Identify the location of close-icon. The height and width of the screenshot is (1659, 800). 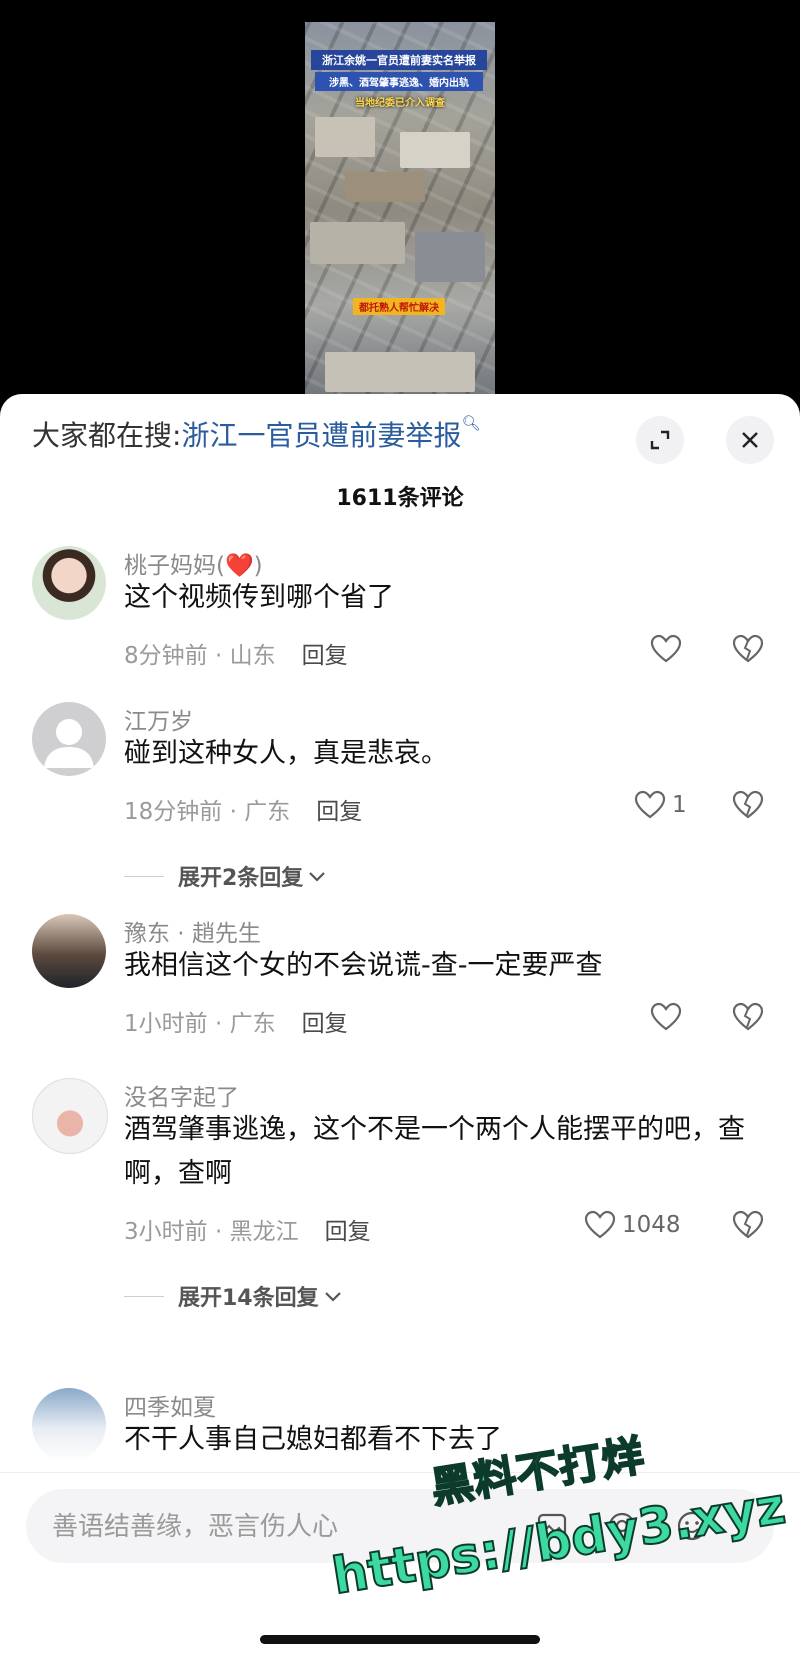
(750, 440).